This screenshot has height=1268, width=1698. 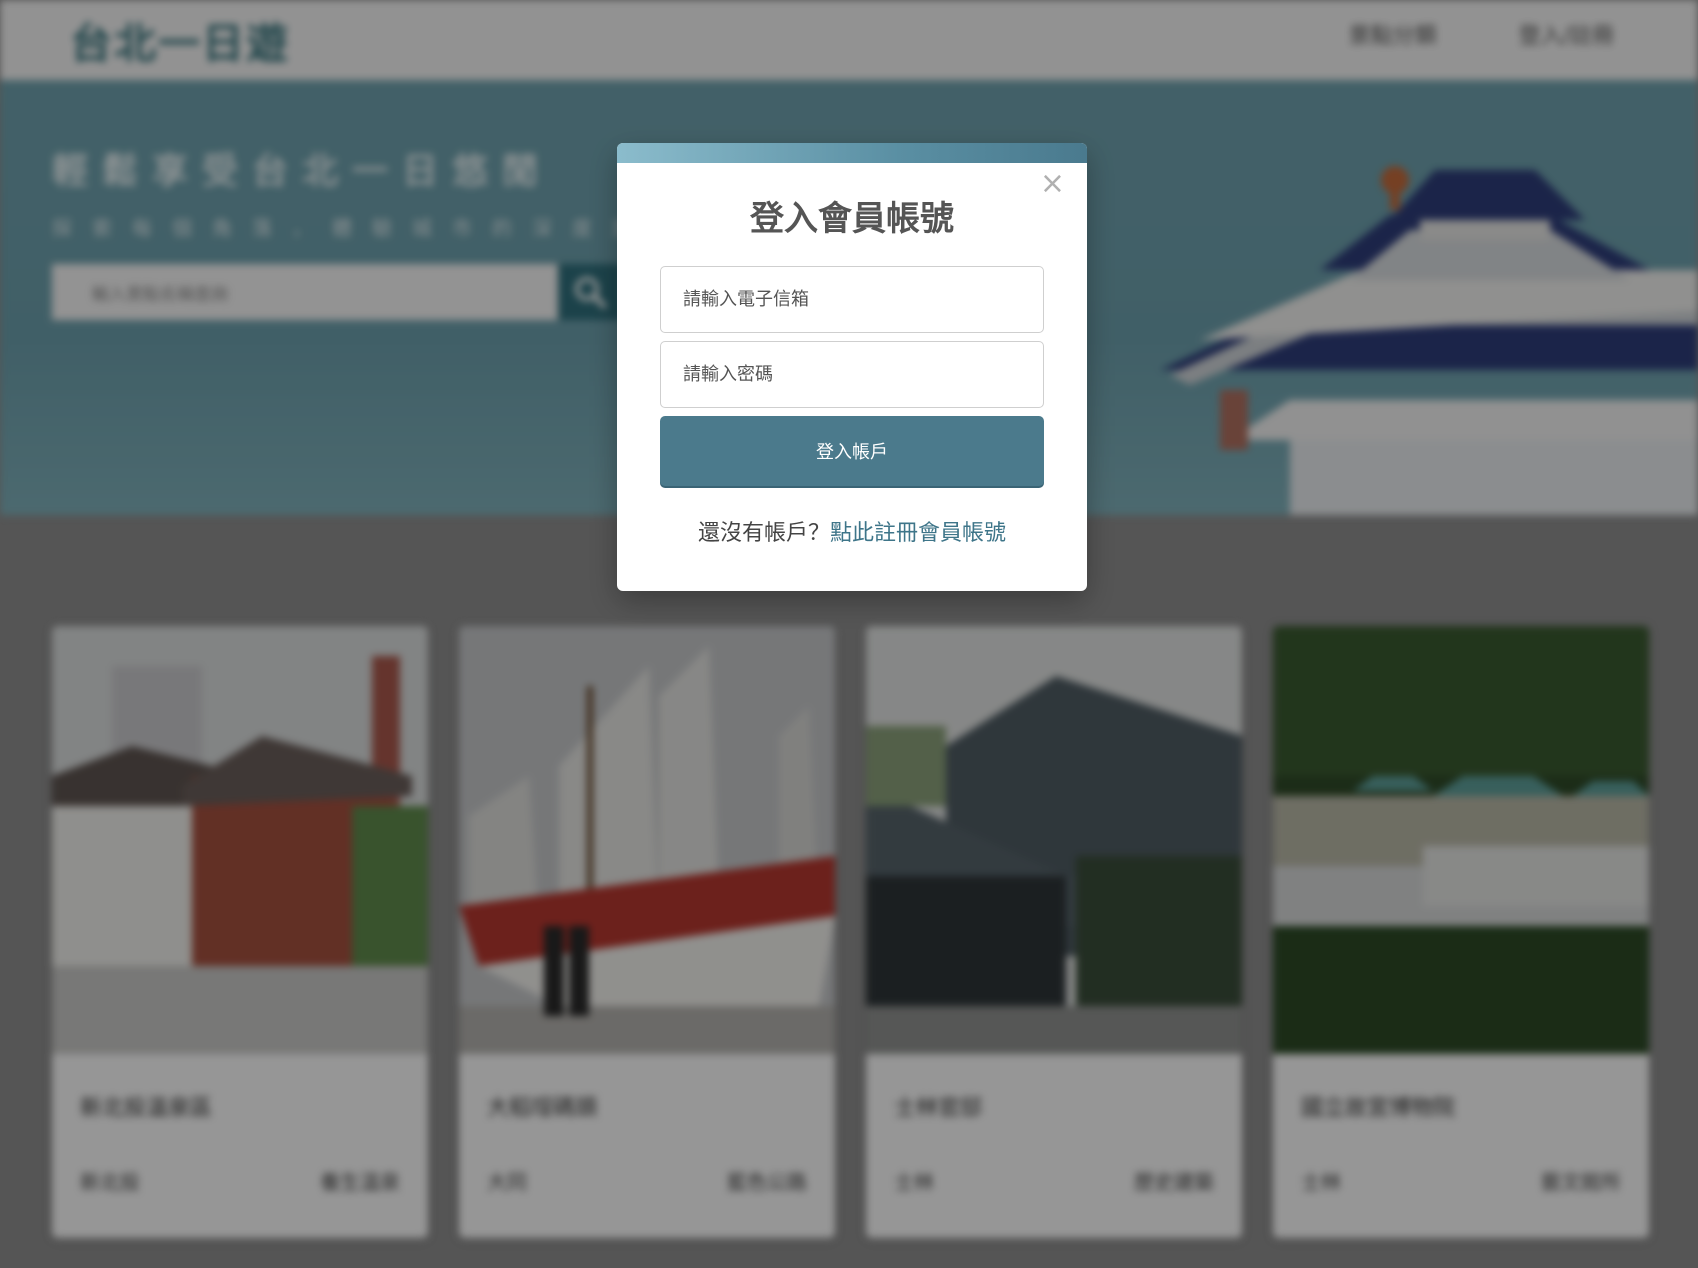 I want to click on modal-top-bar, so click(x=852, y=153).